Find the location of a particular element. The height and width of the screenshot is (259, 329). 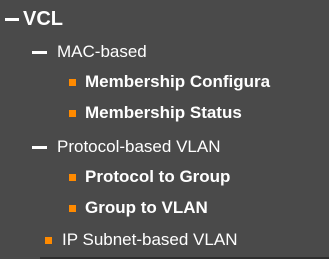

nav-group-vcl-label: VCL is located at coordinates (43, 19).